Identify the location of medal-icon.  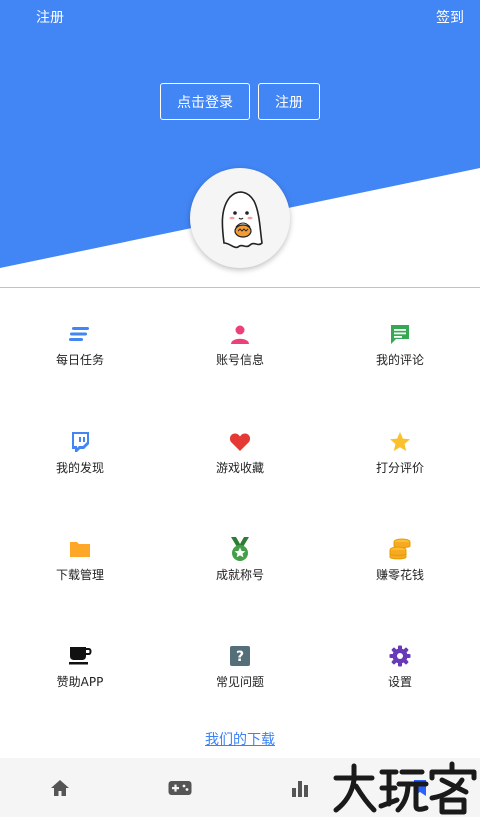
(240, 549).